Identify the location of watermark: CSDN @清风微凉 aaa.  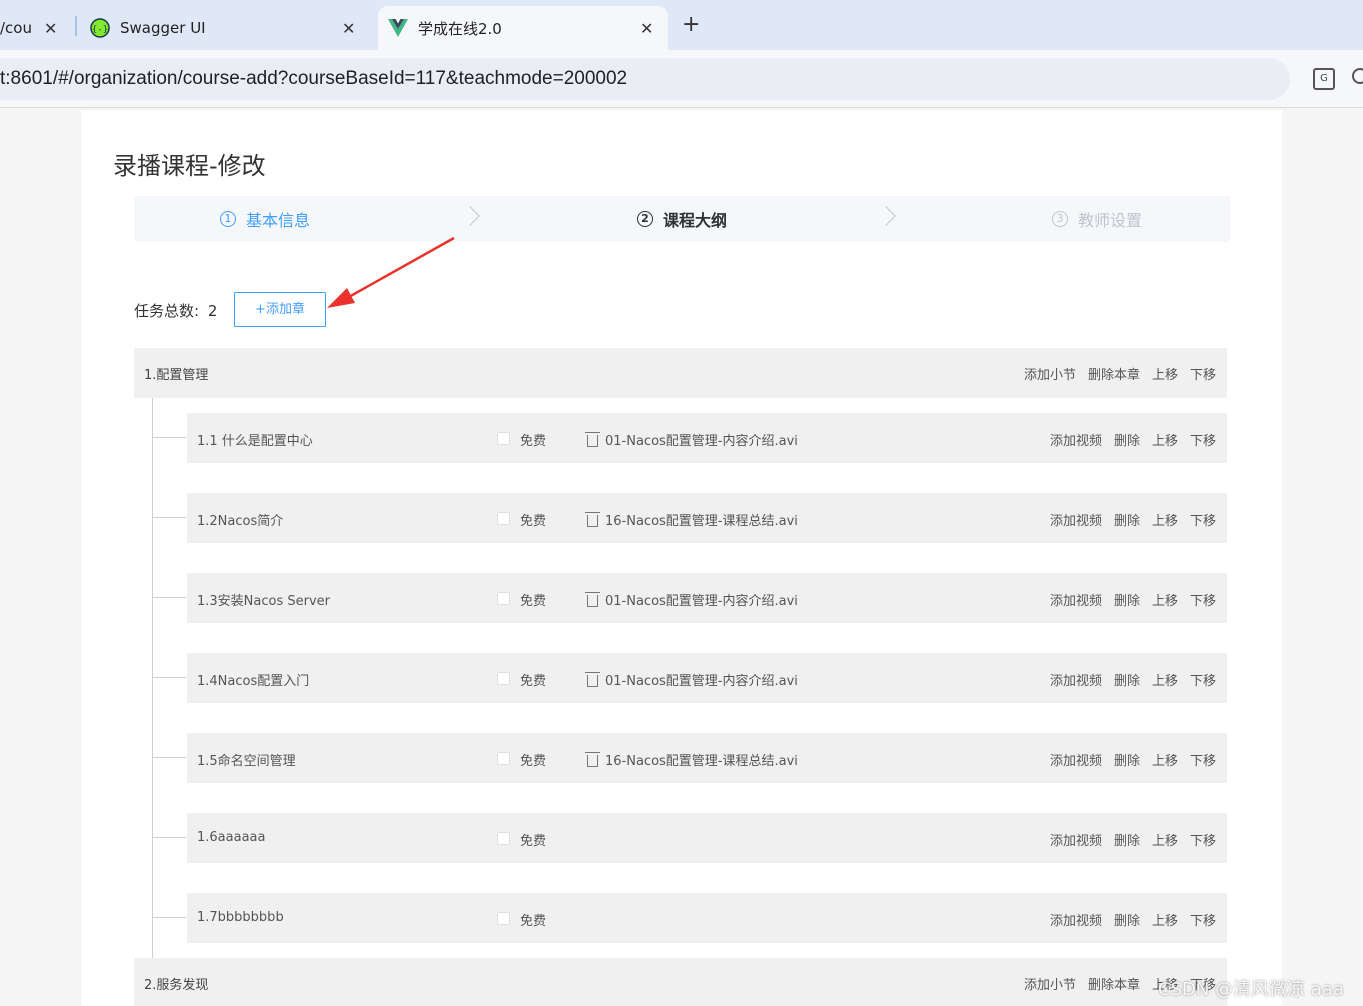
(1251, 989).